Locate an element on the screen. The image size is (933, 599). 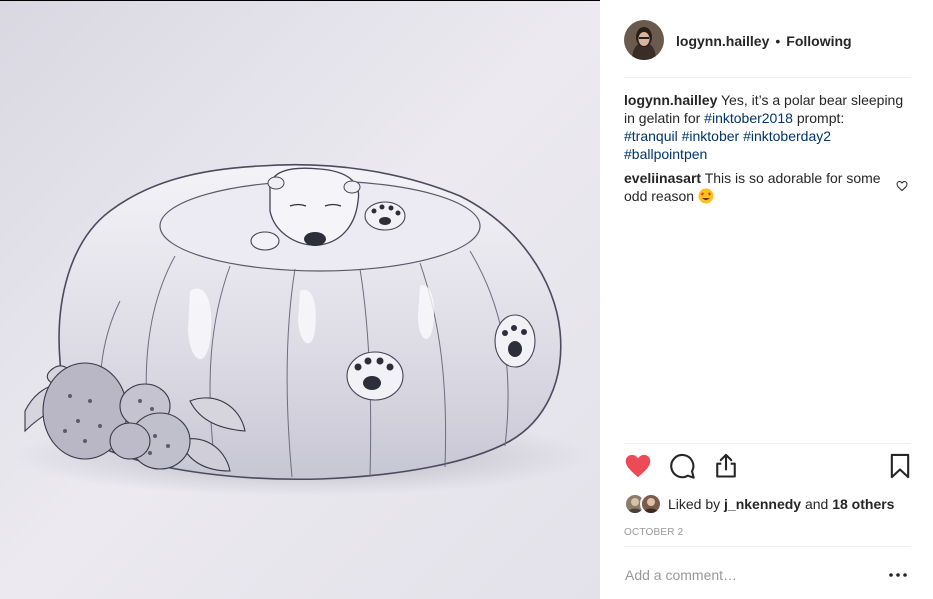
post-date: OCTOBER 2 is located at coordinates (653, 532).